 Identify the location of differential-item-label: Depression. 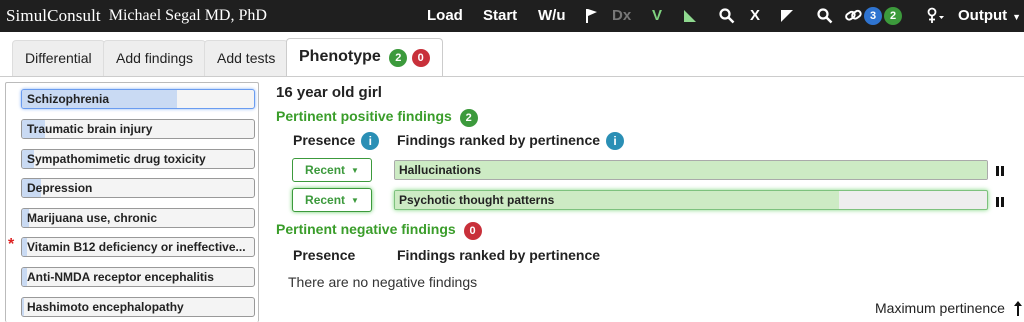
(60, 188).